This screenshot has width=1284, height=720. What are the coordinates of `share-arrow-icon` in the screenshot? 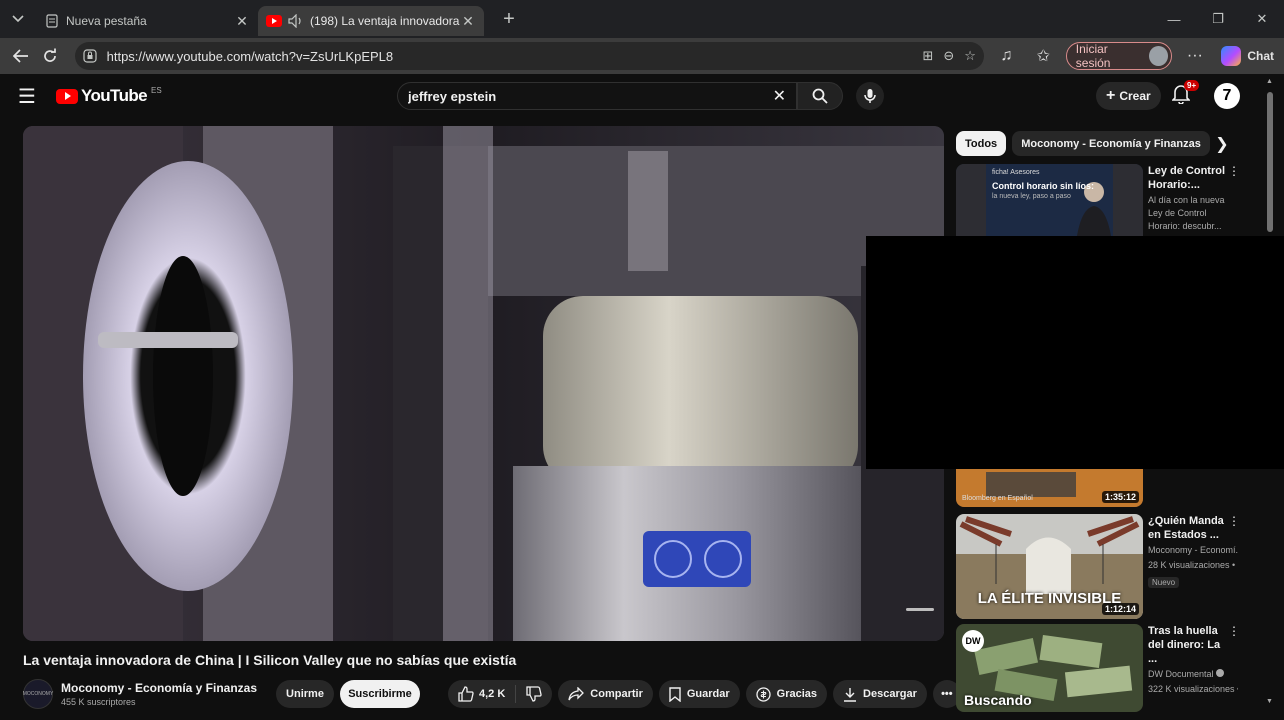 It's located at (576, 694).